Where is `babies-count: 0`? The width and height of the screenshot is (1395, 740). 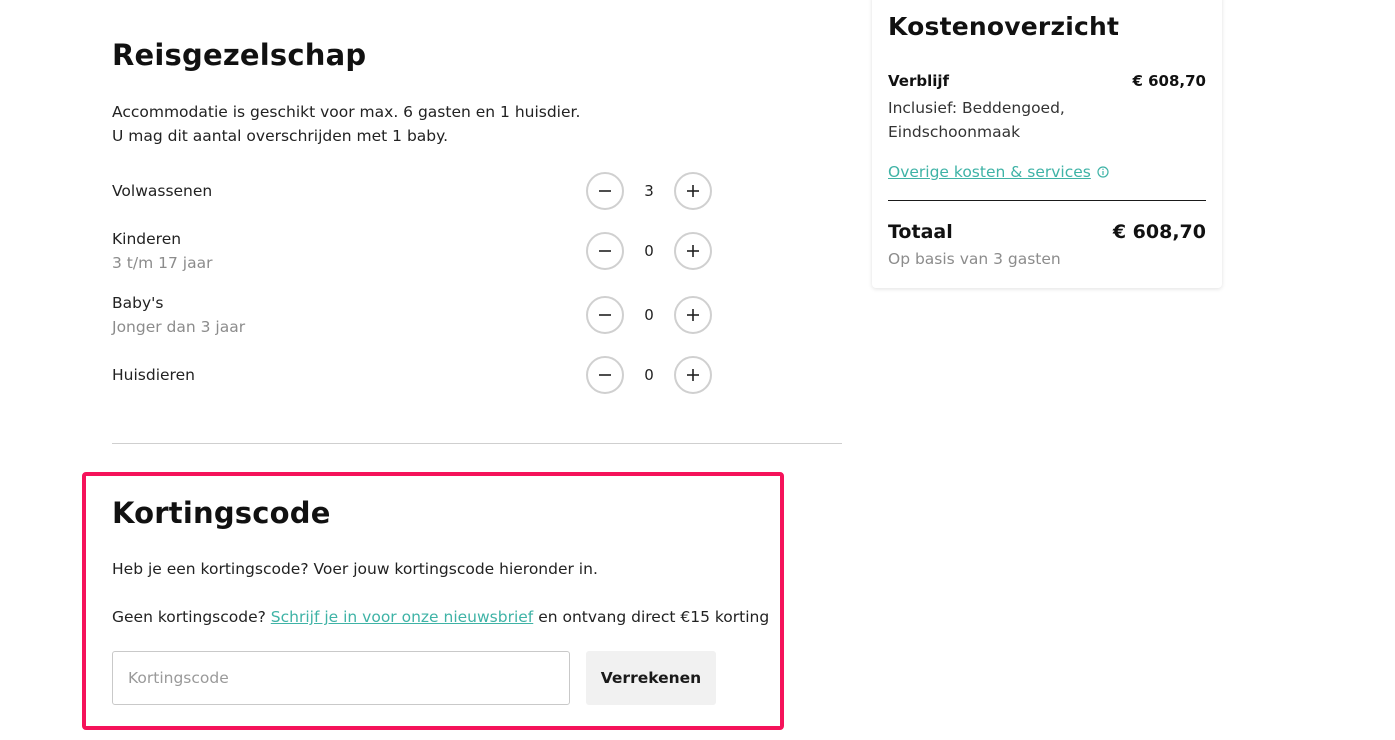 babies-count: 0 is located at coordinates (649, 315).